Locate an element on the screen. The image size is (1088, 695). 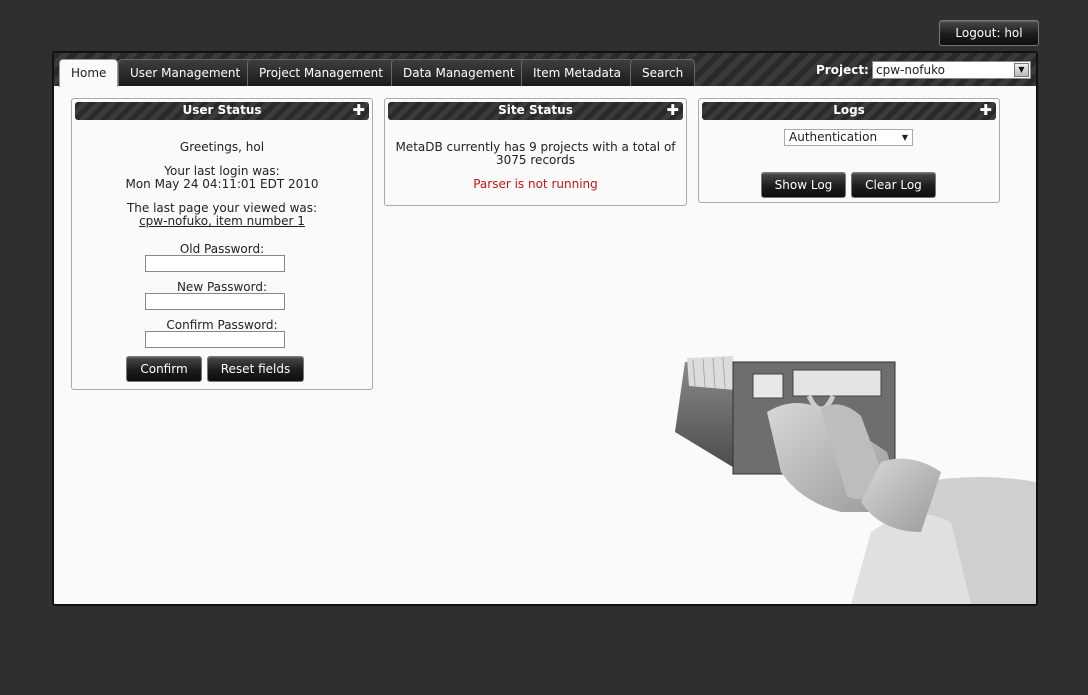
card-catalog-photo is located at coordinates (855, 480).